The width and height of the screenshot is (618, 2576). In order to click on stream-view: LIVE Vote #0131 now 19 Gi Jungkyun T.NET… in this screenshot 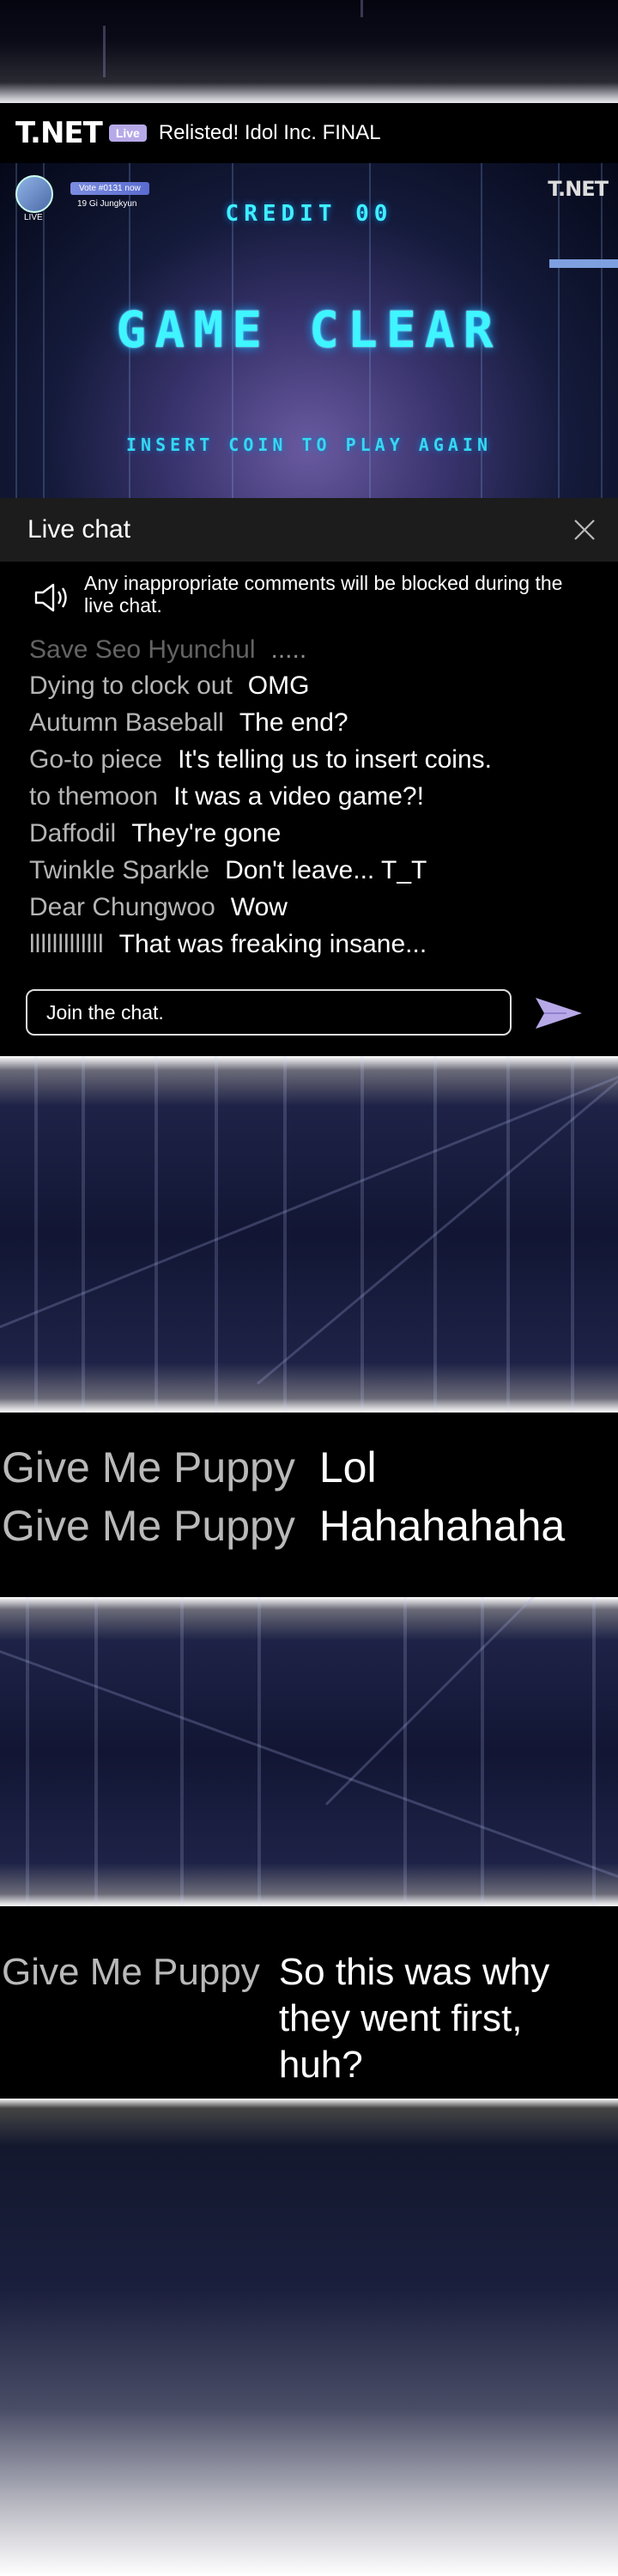, I will do `click(309, 330)`.